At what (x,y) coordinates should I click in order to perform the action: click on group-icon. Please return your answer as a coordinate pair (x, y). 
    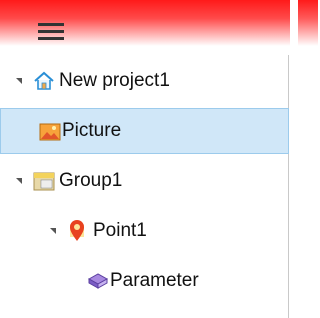
    Looking at the image, I should click on (44, 181).